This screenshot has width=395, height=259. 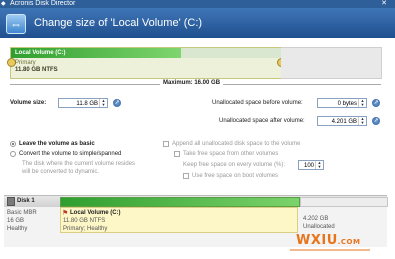 I want to click on volume-size-fs: 11.80 GB NTFS, so click(x=36, y=70).